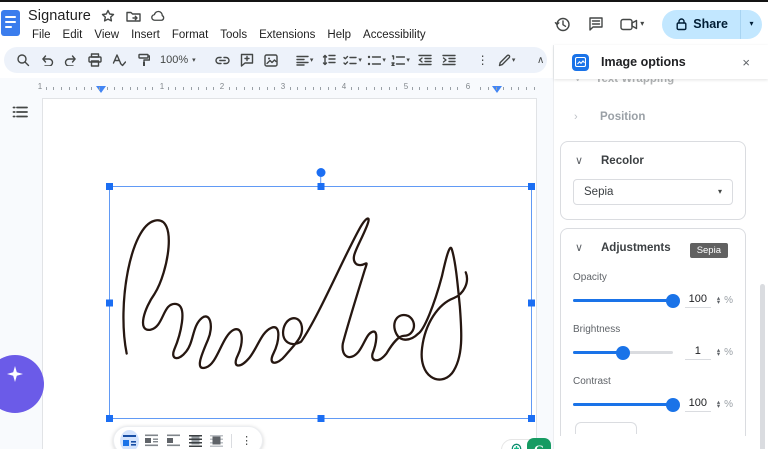 The image size is (768, 449). What do you see at coordinates (653, 159) in the screenshot?
I see `section-recolor: ∨ Recolor` at bounding box center [653, 159].